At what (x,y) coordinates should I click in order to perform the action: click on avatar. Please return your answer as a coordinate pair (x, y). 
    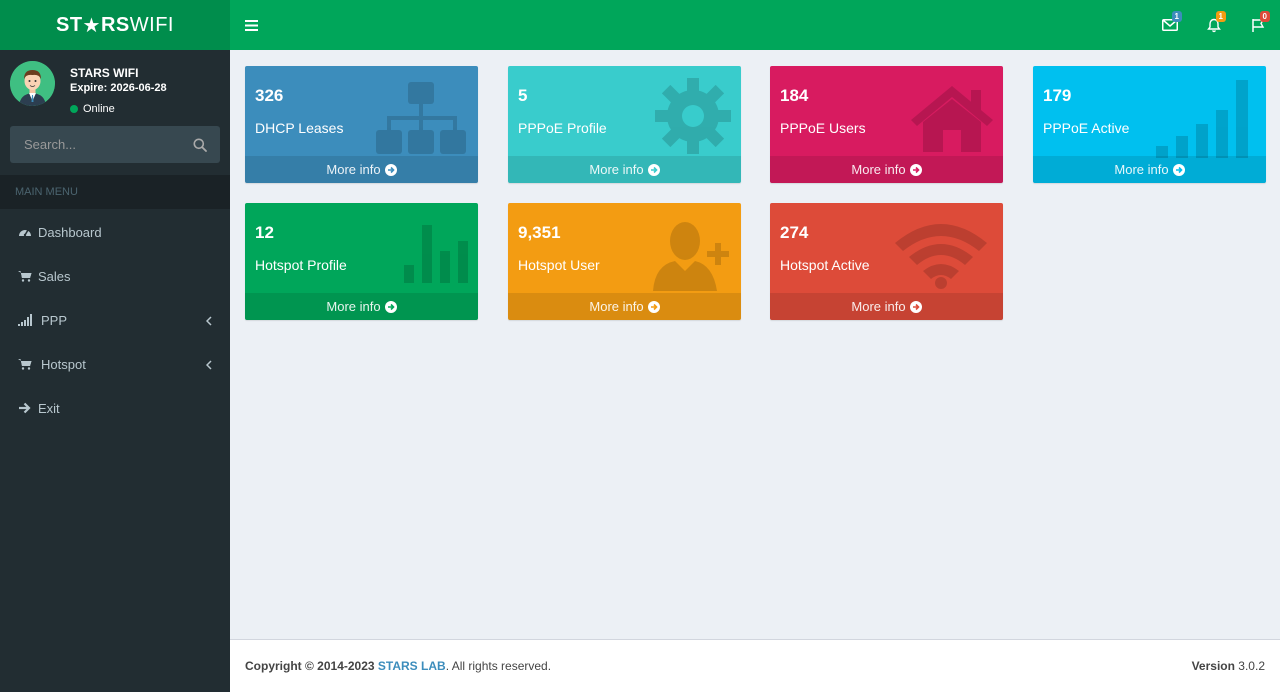
    Looking at the image, I should click on (32, 83).